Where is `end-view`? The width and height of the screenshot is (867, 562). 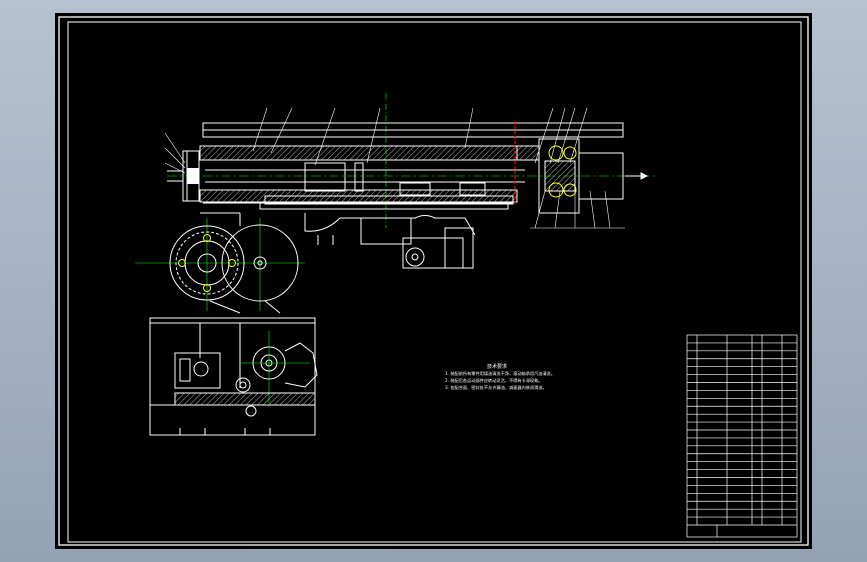
end-view is located at coordinates (220, 263).